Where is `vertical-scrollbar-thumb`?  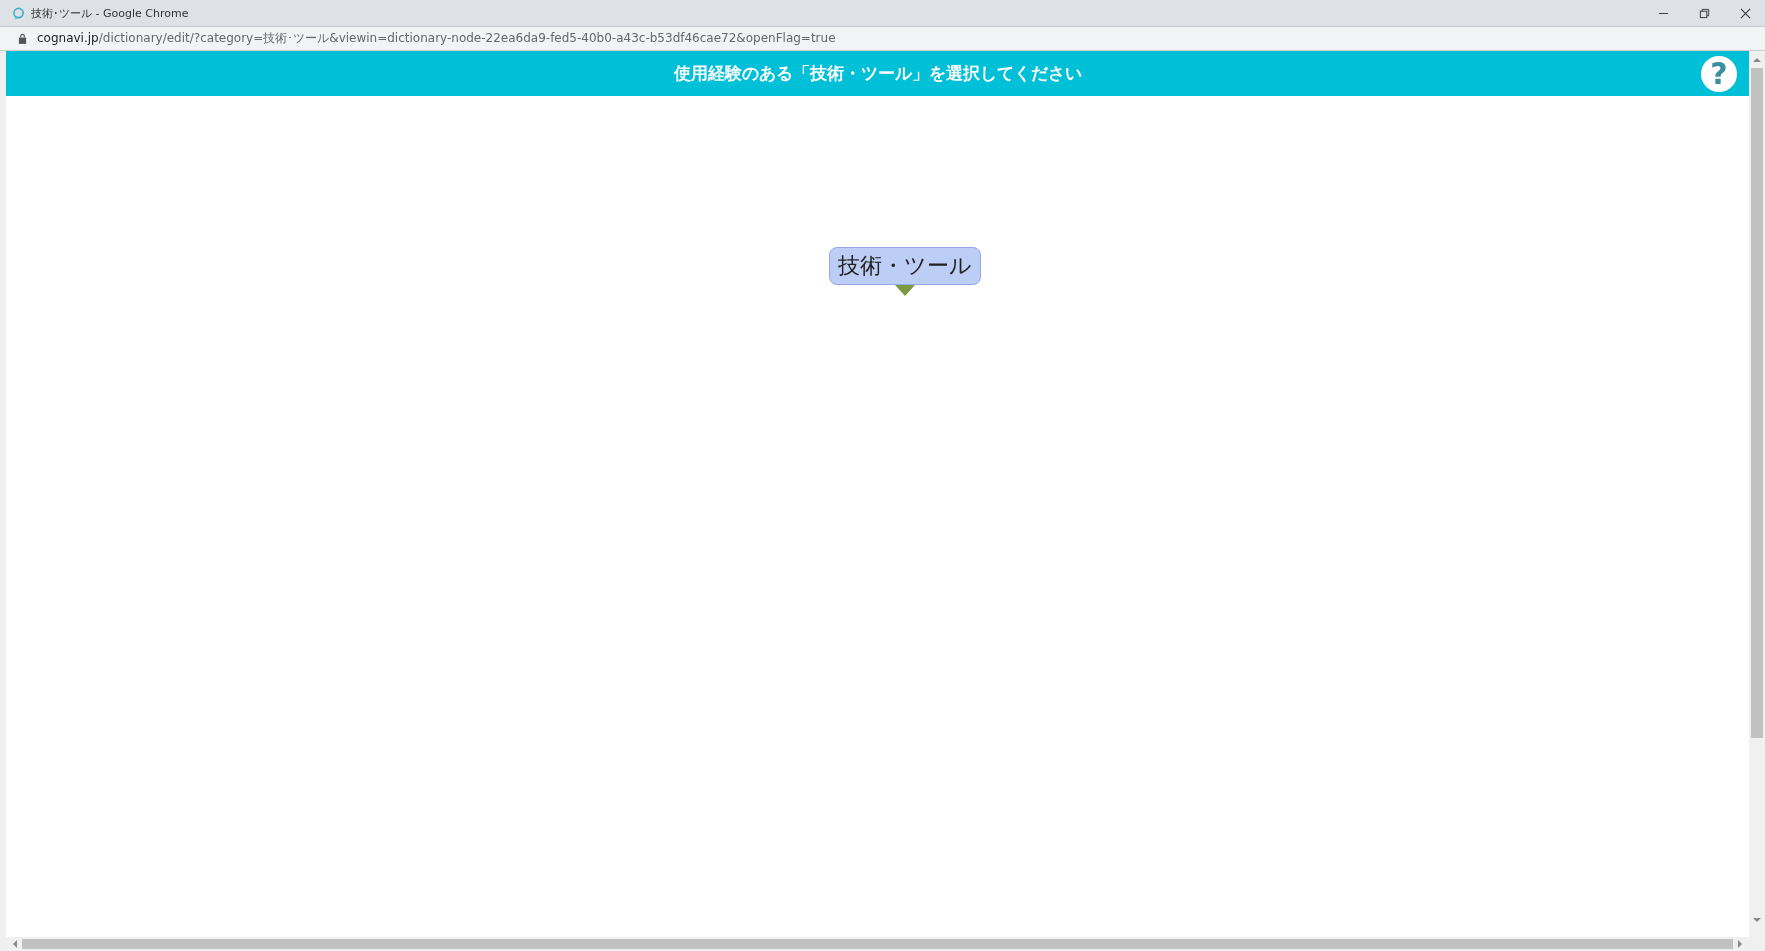
vertical-scrollbar-thumb is located at coordinates (1757, 403).